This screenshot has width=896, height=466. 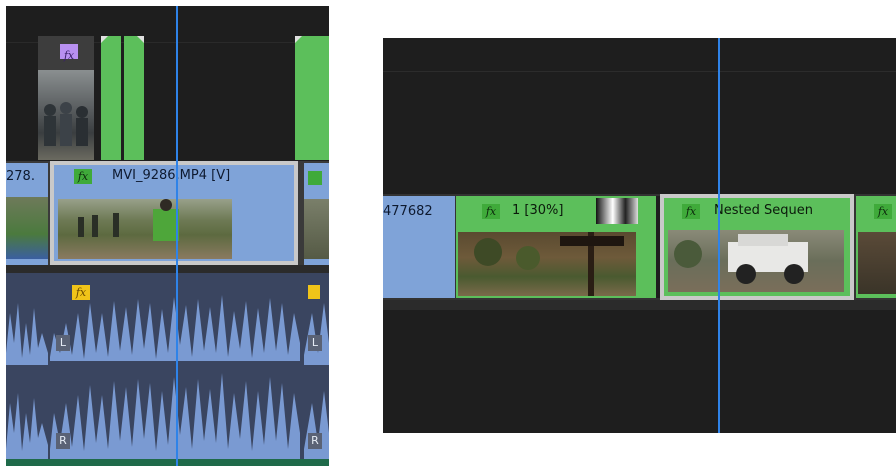 I want to click on partial-video-clip: 477682, so click(x=419, y=247).